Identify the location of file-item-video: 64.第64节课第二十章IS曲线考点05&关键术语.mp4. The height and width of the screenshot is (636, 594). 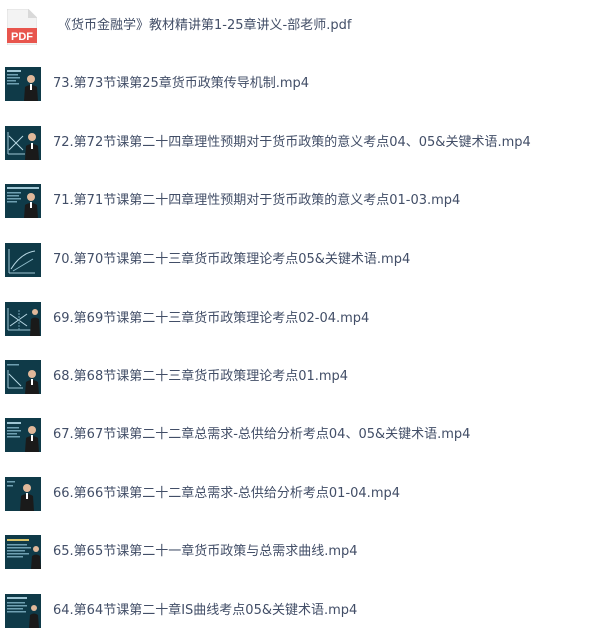
(297, 611).